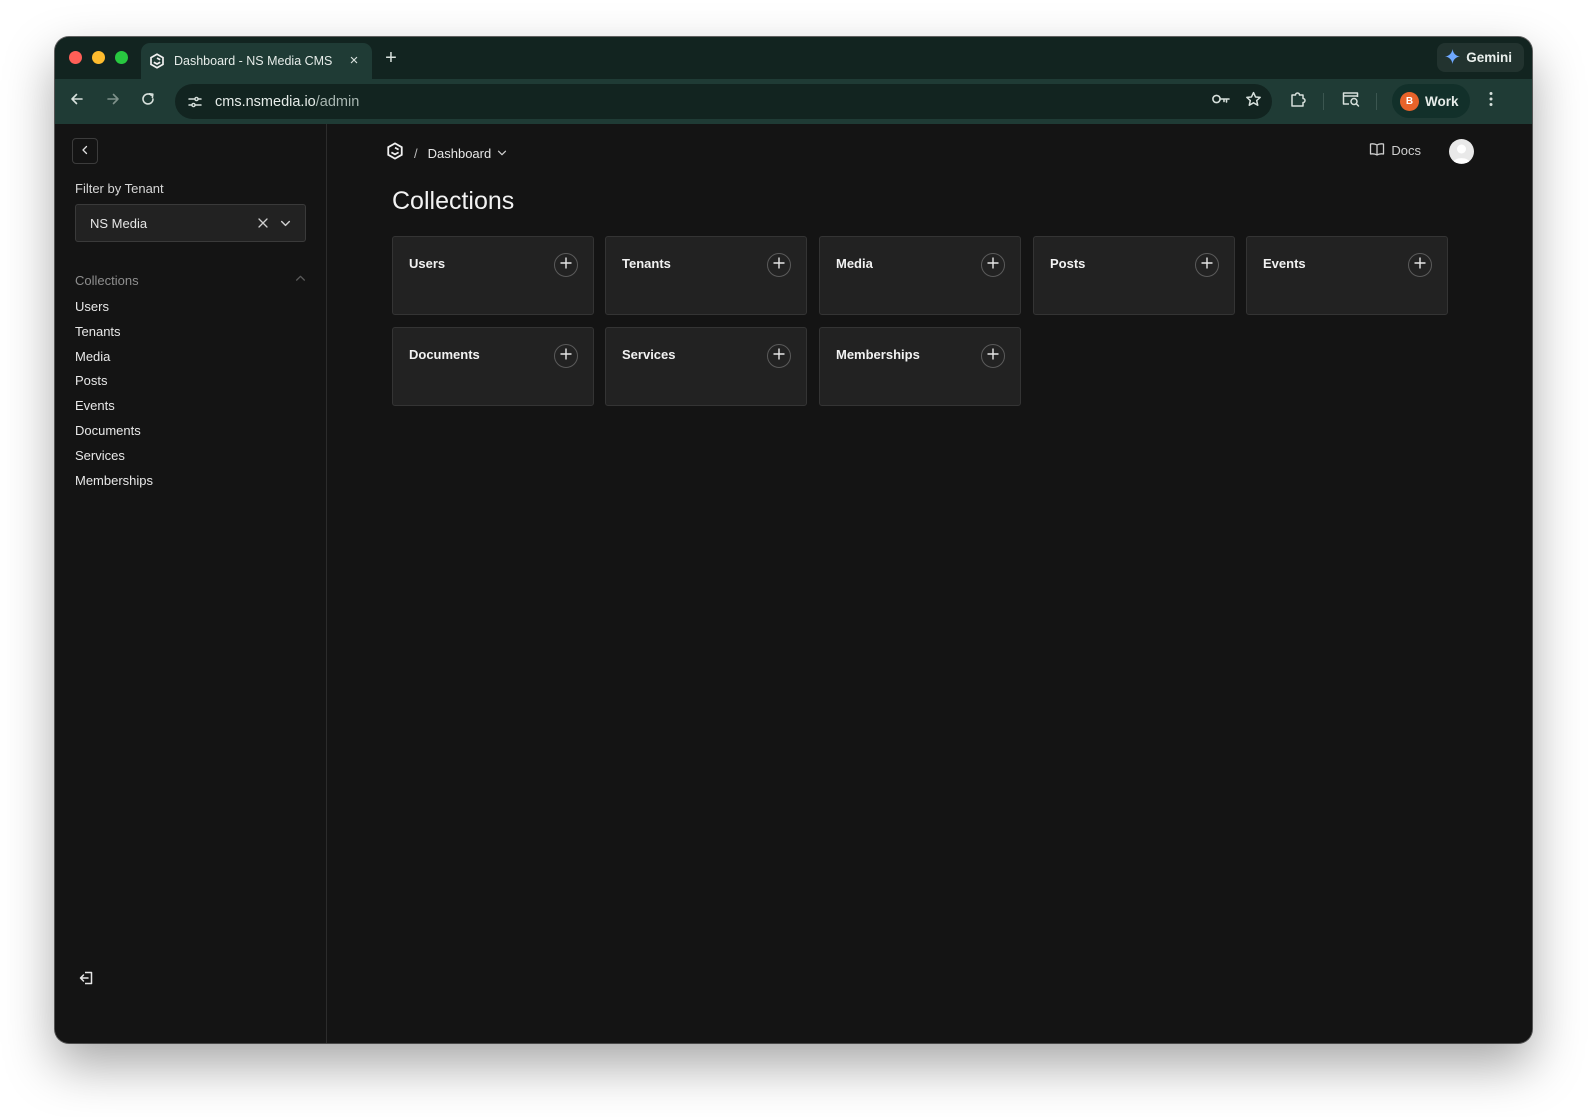 Image resolution: width=1588 pixels, height=1117 pixels. I want to click on url-host: cms.nsmedia.io, so click(265, 101).